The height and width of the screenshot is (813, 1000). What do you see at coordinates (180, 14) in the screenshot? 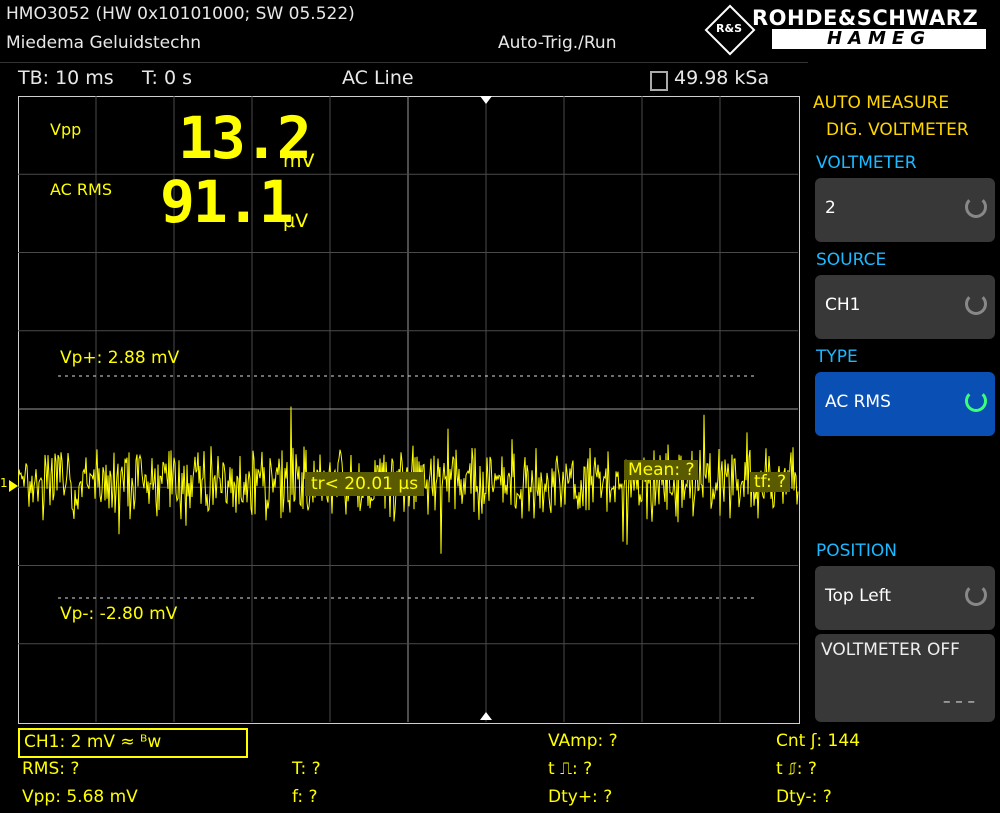
I see `model-info: HMO3052 (HW 0x10101000; SW 05.522)` at bounding box center [180, 14].